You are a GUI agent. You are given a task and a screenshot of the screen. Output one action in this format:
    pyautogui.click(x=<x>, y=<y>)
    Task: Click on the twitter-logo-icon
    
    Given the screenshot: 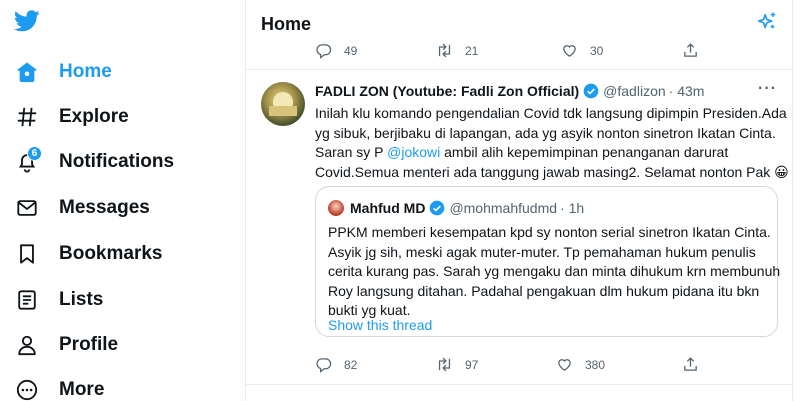 What is the action you would take?
    pyautogui.click(x=27, y=21)
    